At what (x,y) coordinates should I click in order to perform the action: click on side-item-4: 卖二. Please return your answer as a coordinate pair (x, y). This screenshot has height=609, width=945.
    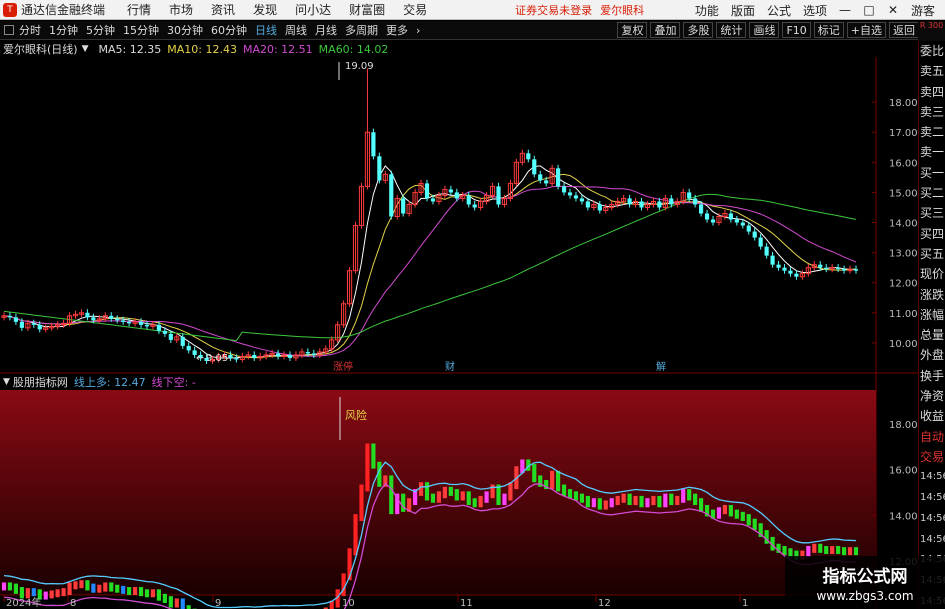
    Looking at the image, I should click on (932, 132).